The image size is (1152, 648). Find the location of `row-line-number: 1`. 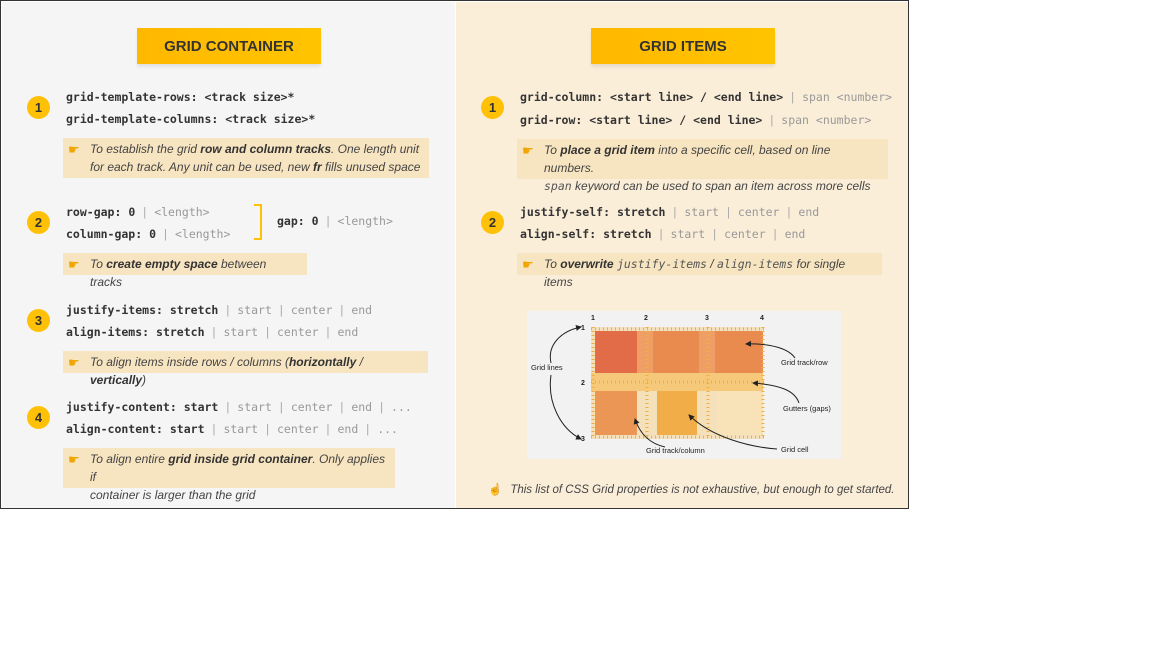

row-line-number: 1 is located at coordinates (583, 328).